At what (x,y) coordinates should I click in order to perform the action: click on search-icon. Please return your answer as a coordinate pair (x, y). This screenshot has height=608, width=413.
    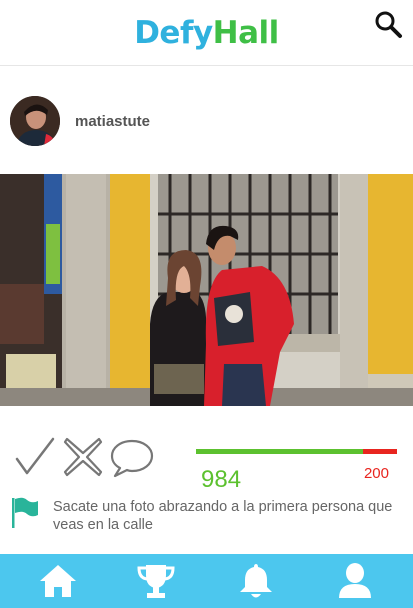
    Looking at the image, I should click on (388, 24).